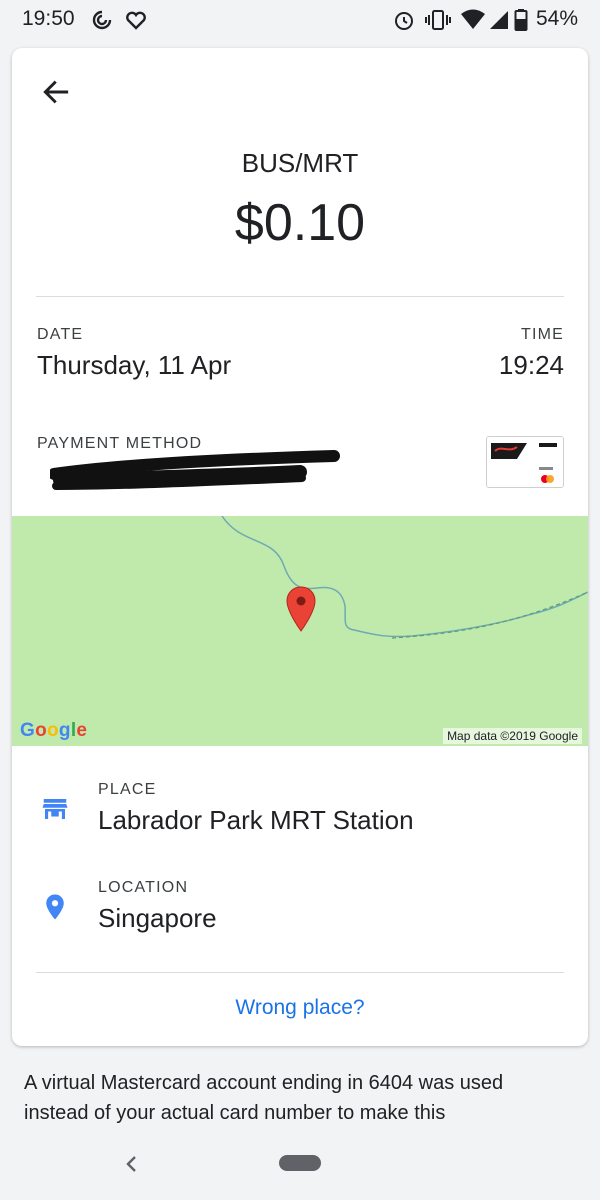  Describe the element at coordinates (301, 609) in the screenshot. I see `map-pin-icon` at that location.